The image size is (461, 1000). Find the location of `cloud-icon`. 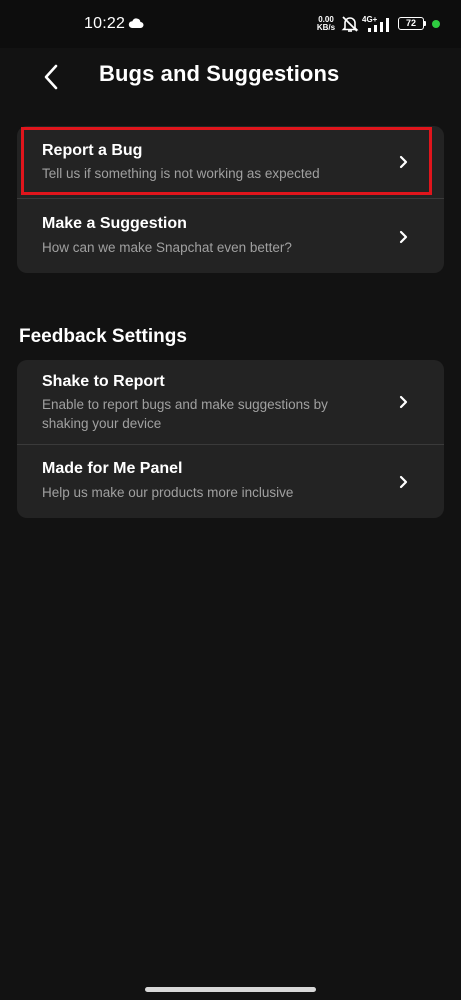

cloud-icon is located at coordinates (136, 23).